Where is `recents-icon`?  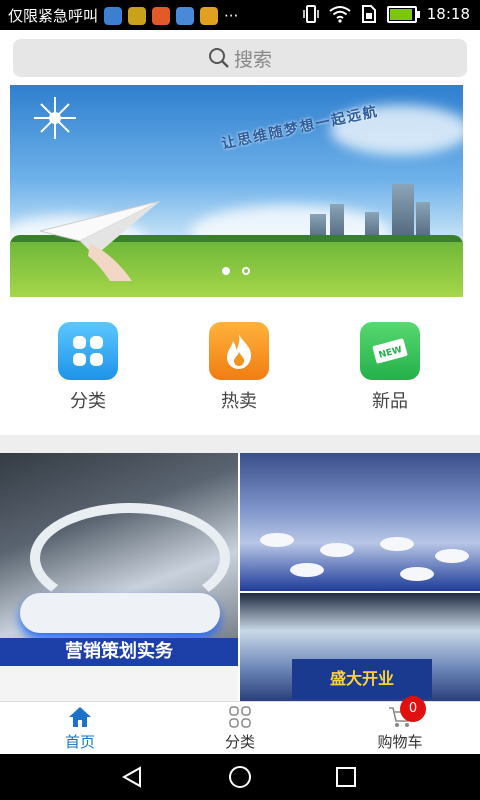
recents-icon is located at coordinates (346, 777).